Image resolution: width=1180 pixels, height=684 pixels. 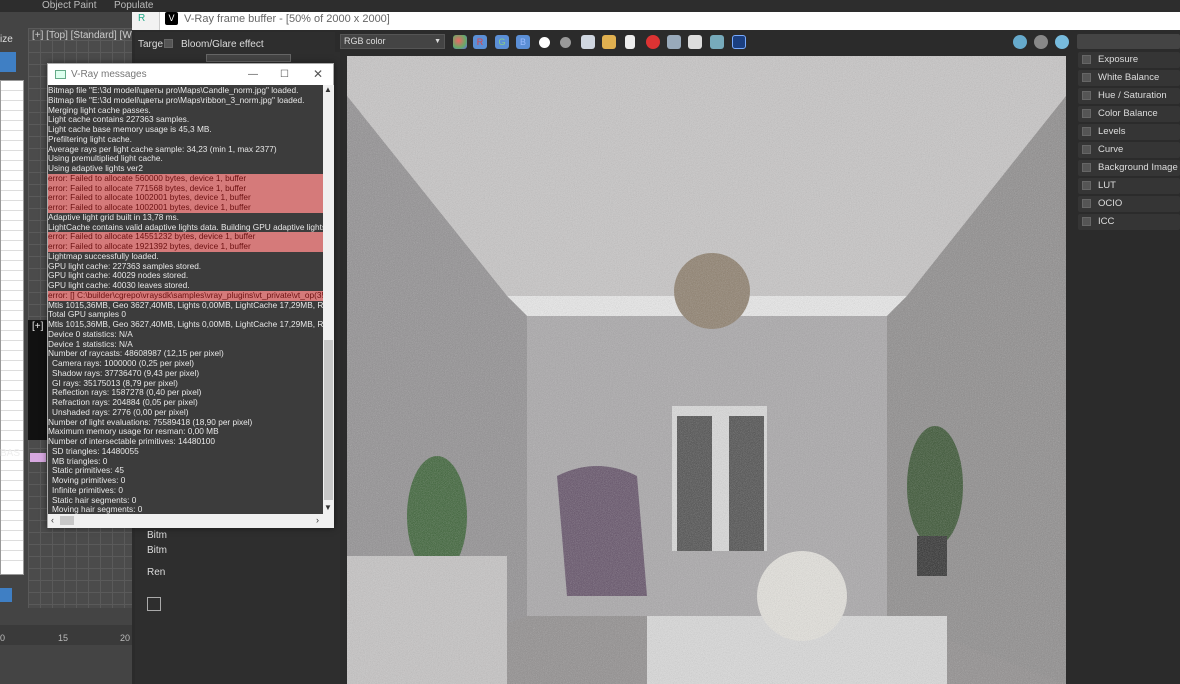 I want to click on close-button: ✕, so click(x=318, y=74).